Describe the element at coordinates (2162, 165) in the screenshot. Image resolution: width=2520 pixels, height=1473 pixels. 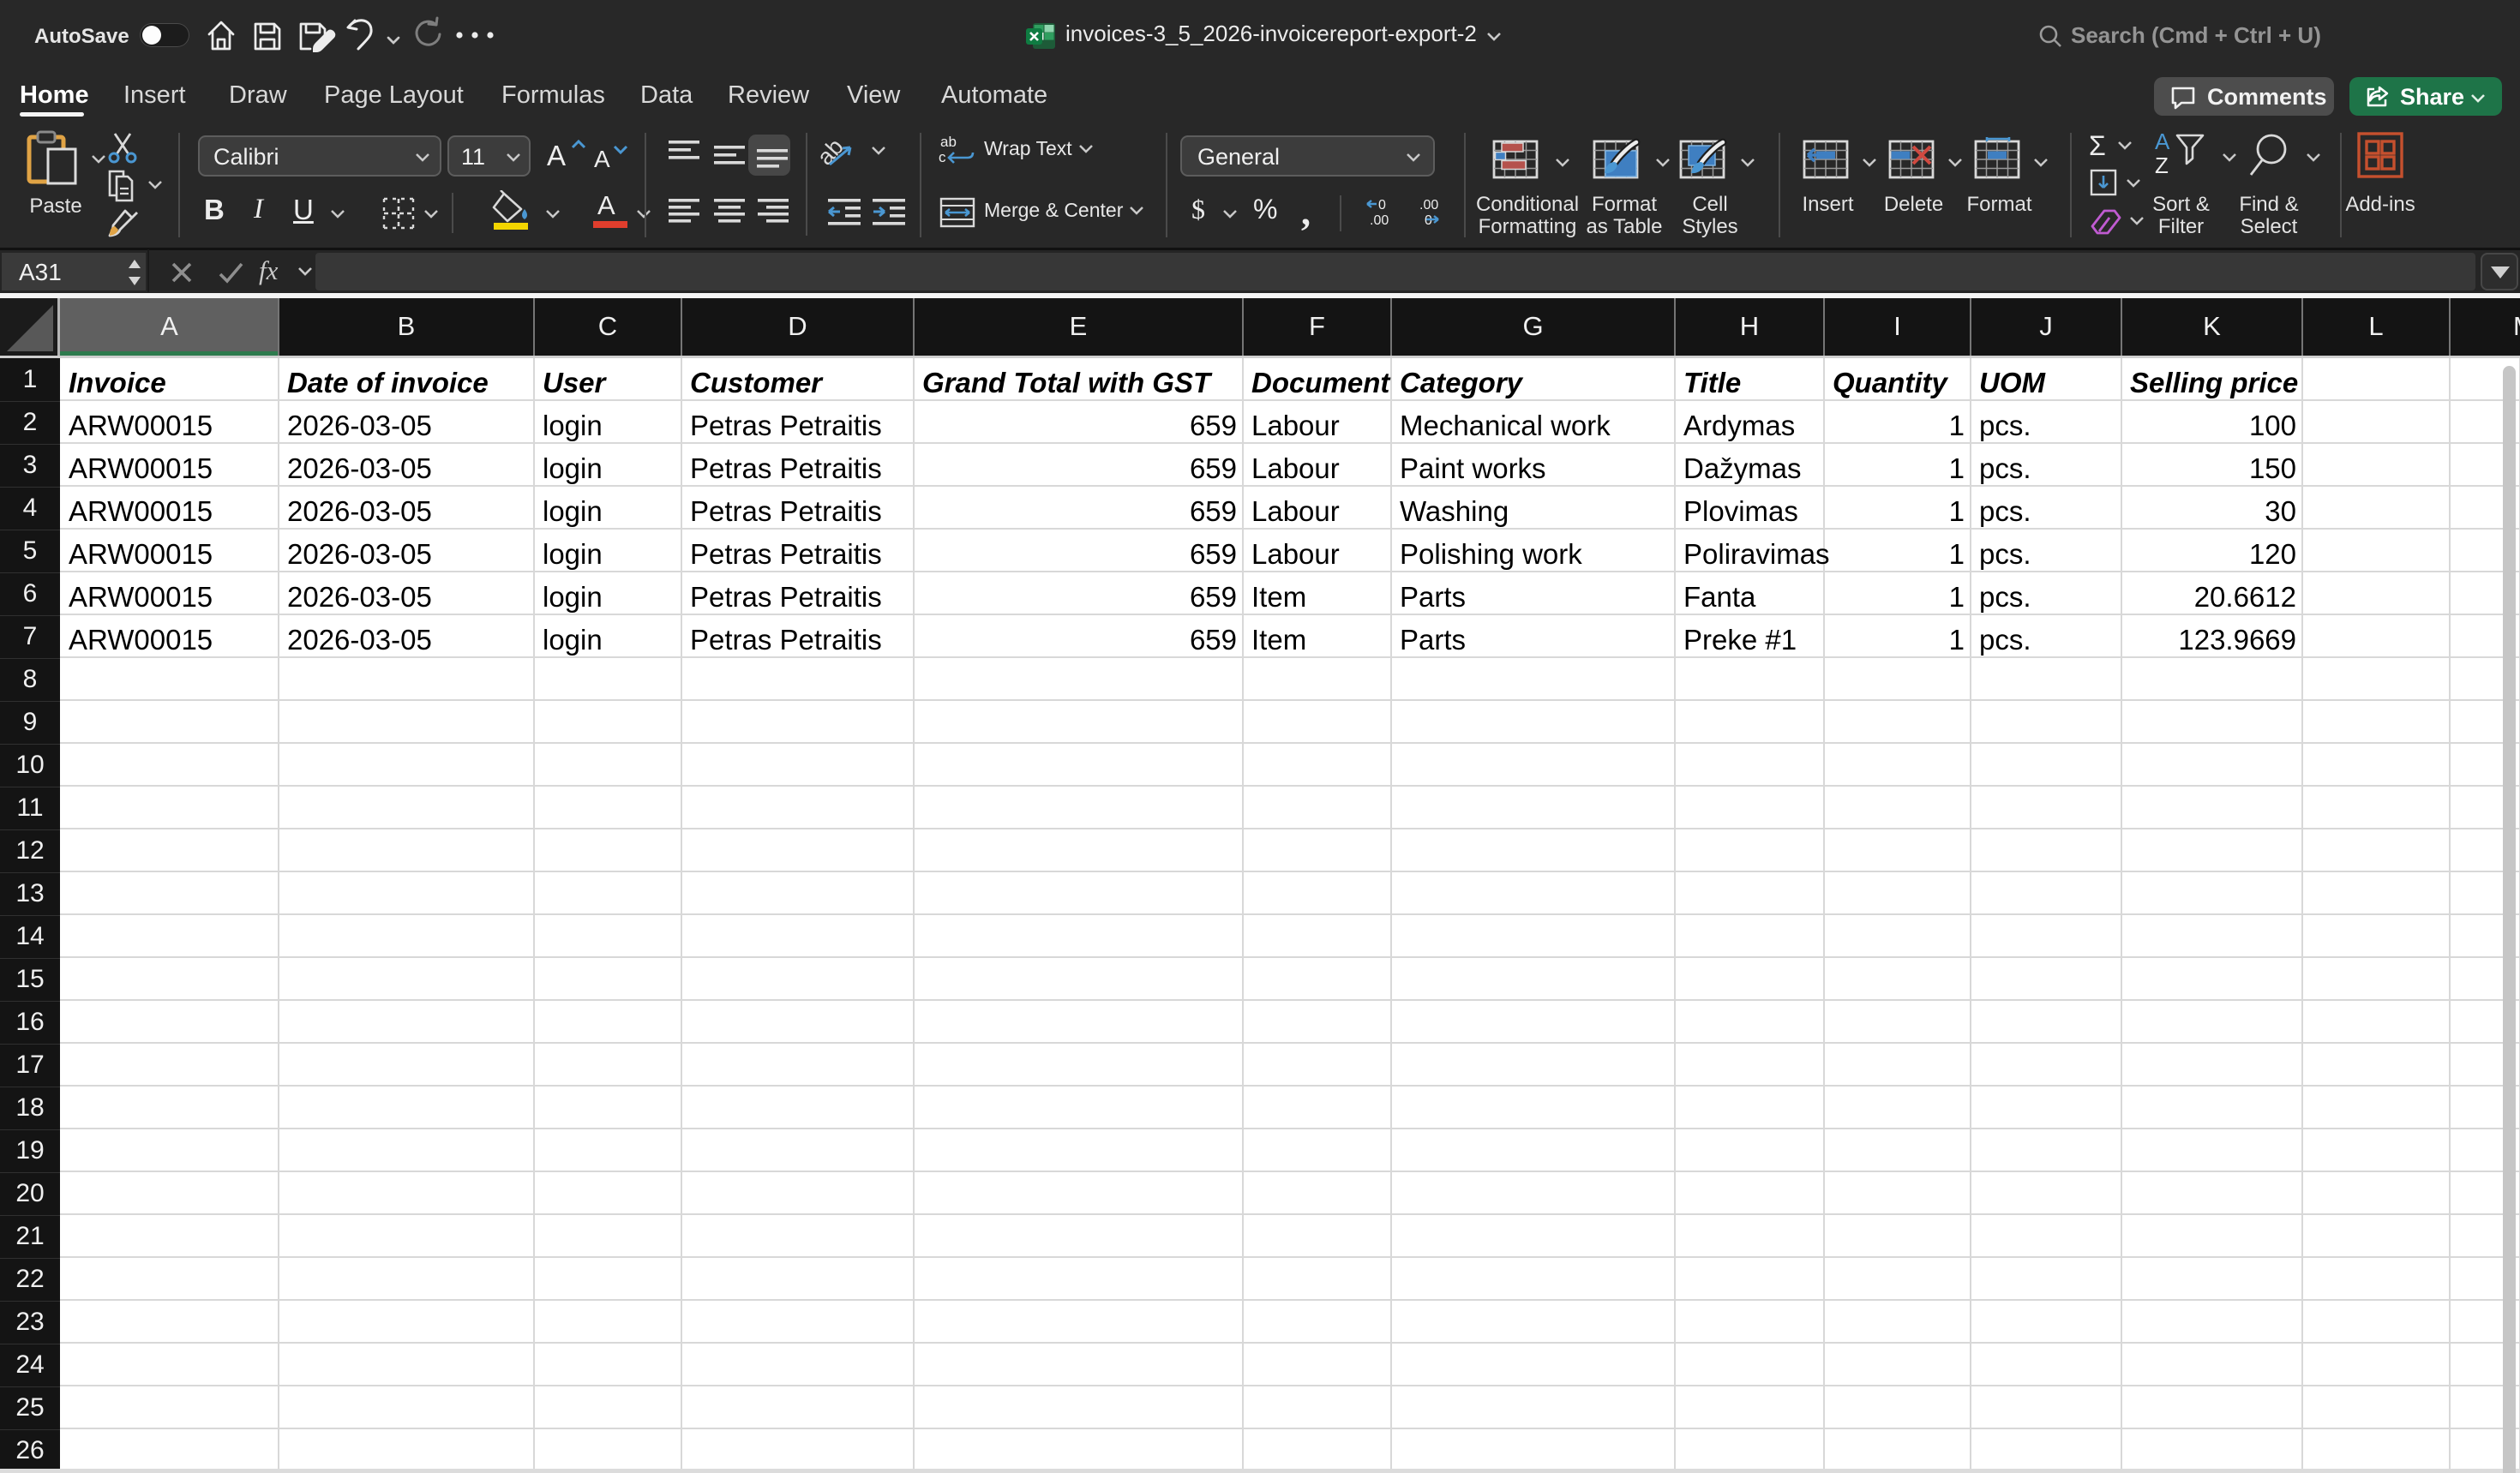
I see `svg-text: Z` at that location.